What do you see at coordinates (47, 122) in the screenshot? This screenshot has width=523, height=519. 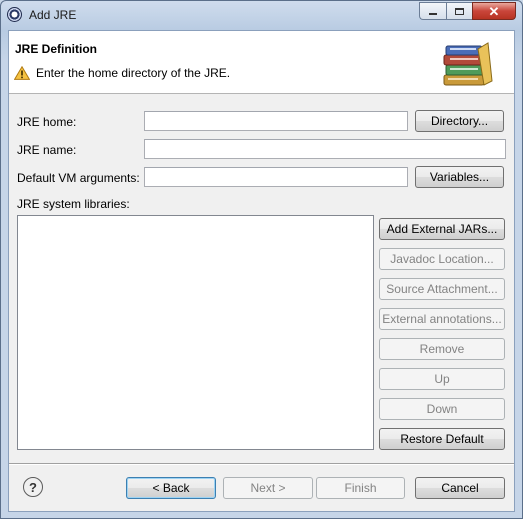 I see `jre-home-label: JRE home:` at bounding box center [47, 122].